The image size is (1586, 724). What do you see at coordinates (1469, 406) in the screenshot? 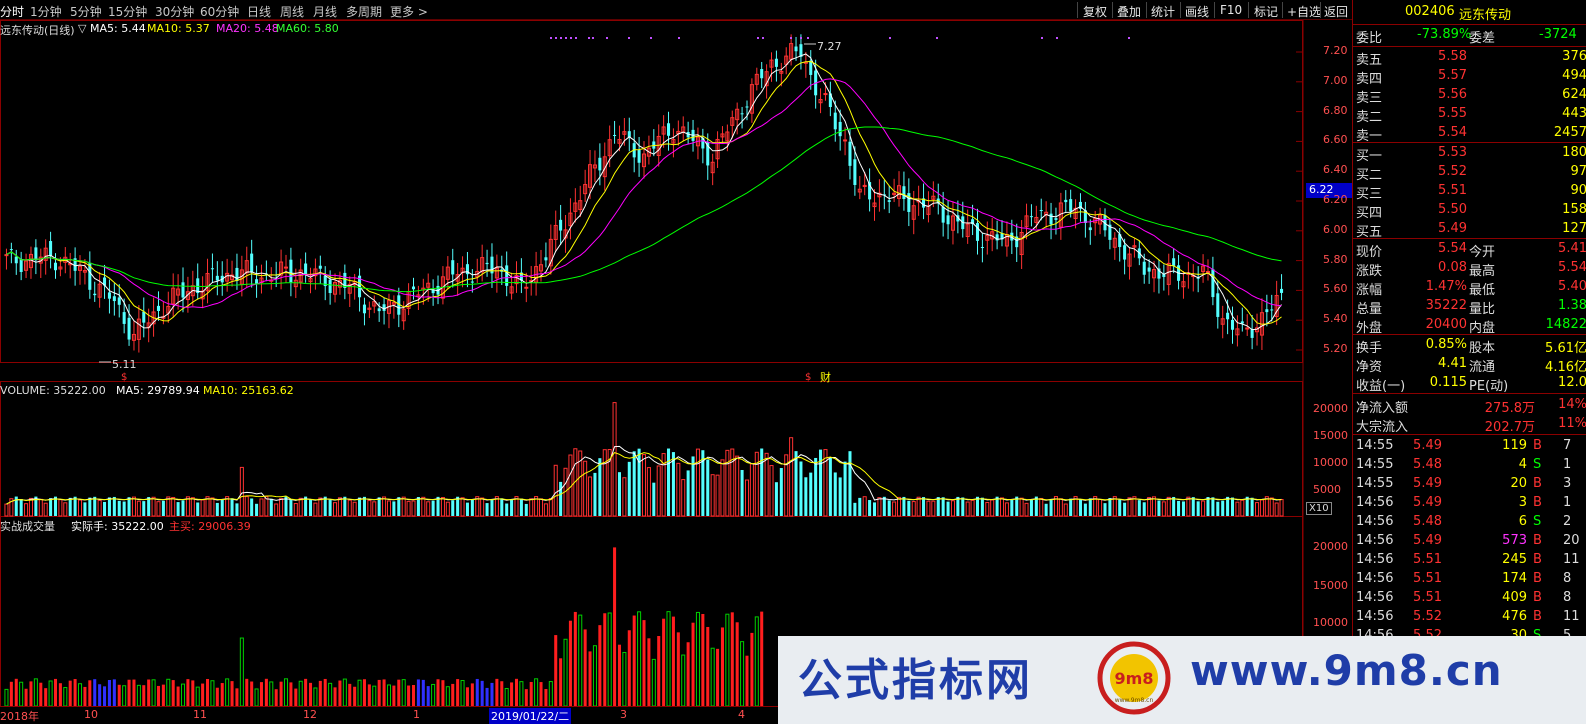
I see `flow-row: 净流入额 275.8万 14%` at bounding box center [1469, 406].